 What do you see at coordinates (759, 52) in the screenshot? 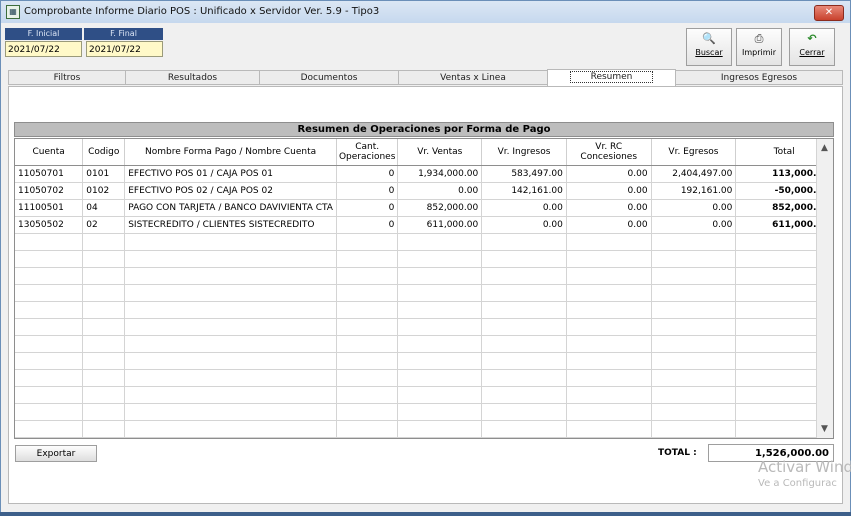
I see `print-button-label: Imprimir` at bounding box center [759, 52].